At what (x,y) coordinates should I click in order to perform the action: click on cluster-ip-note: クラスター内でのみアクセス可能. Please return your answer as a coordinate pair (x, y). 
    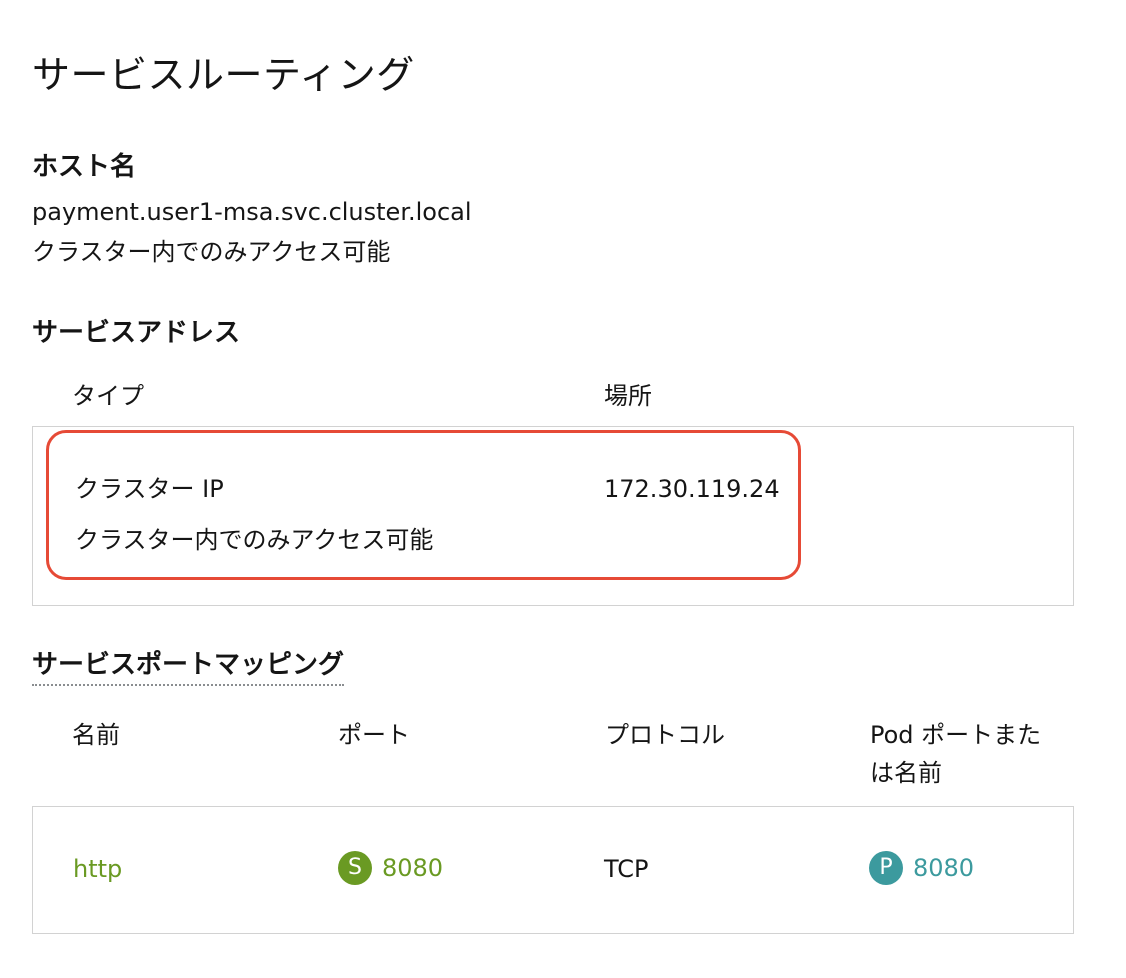
    Looking at the image, I should click on (254, 540).